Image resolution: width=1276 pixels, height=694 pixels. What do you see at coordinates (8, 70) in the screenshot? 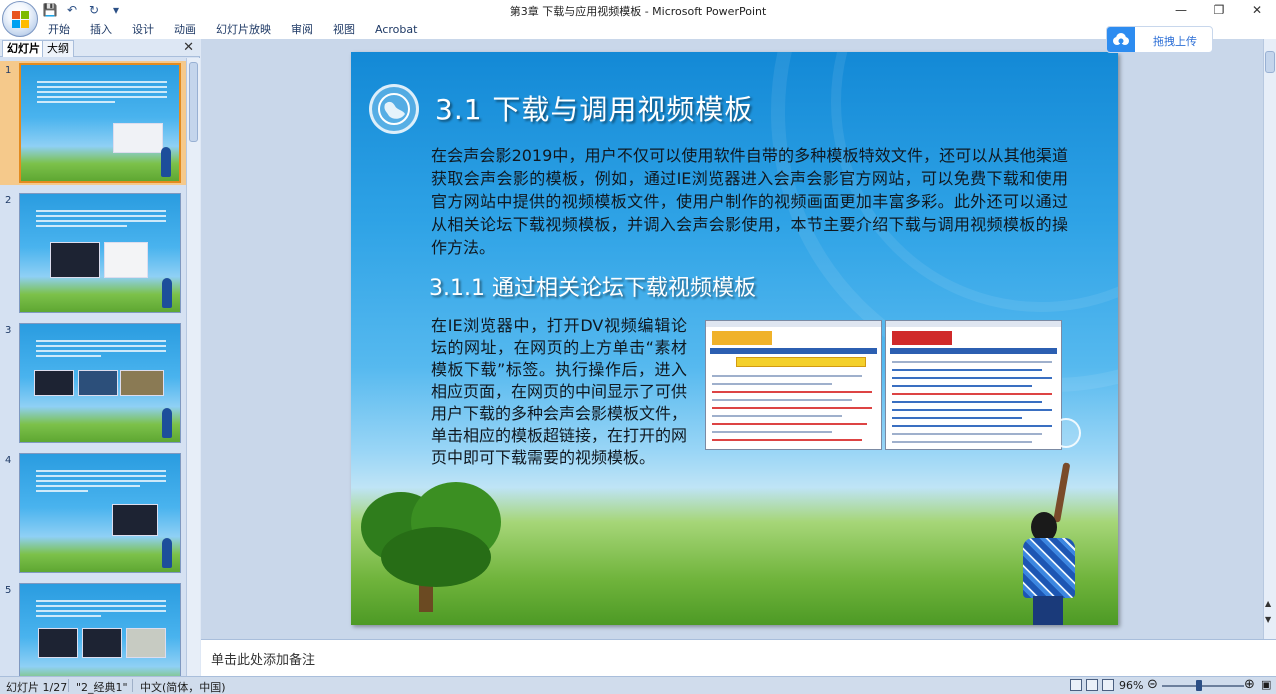
I see `slide-number: 1` at bounding box center [8, 70].